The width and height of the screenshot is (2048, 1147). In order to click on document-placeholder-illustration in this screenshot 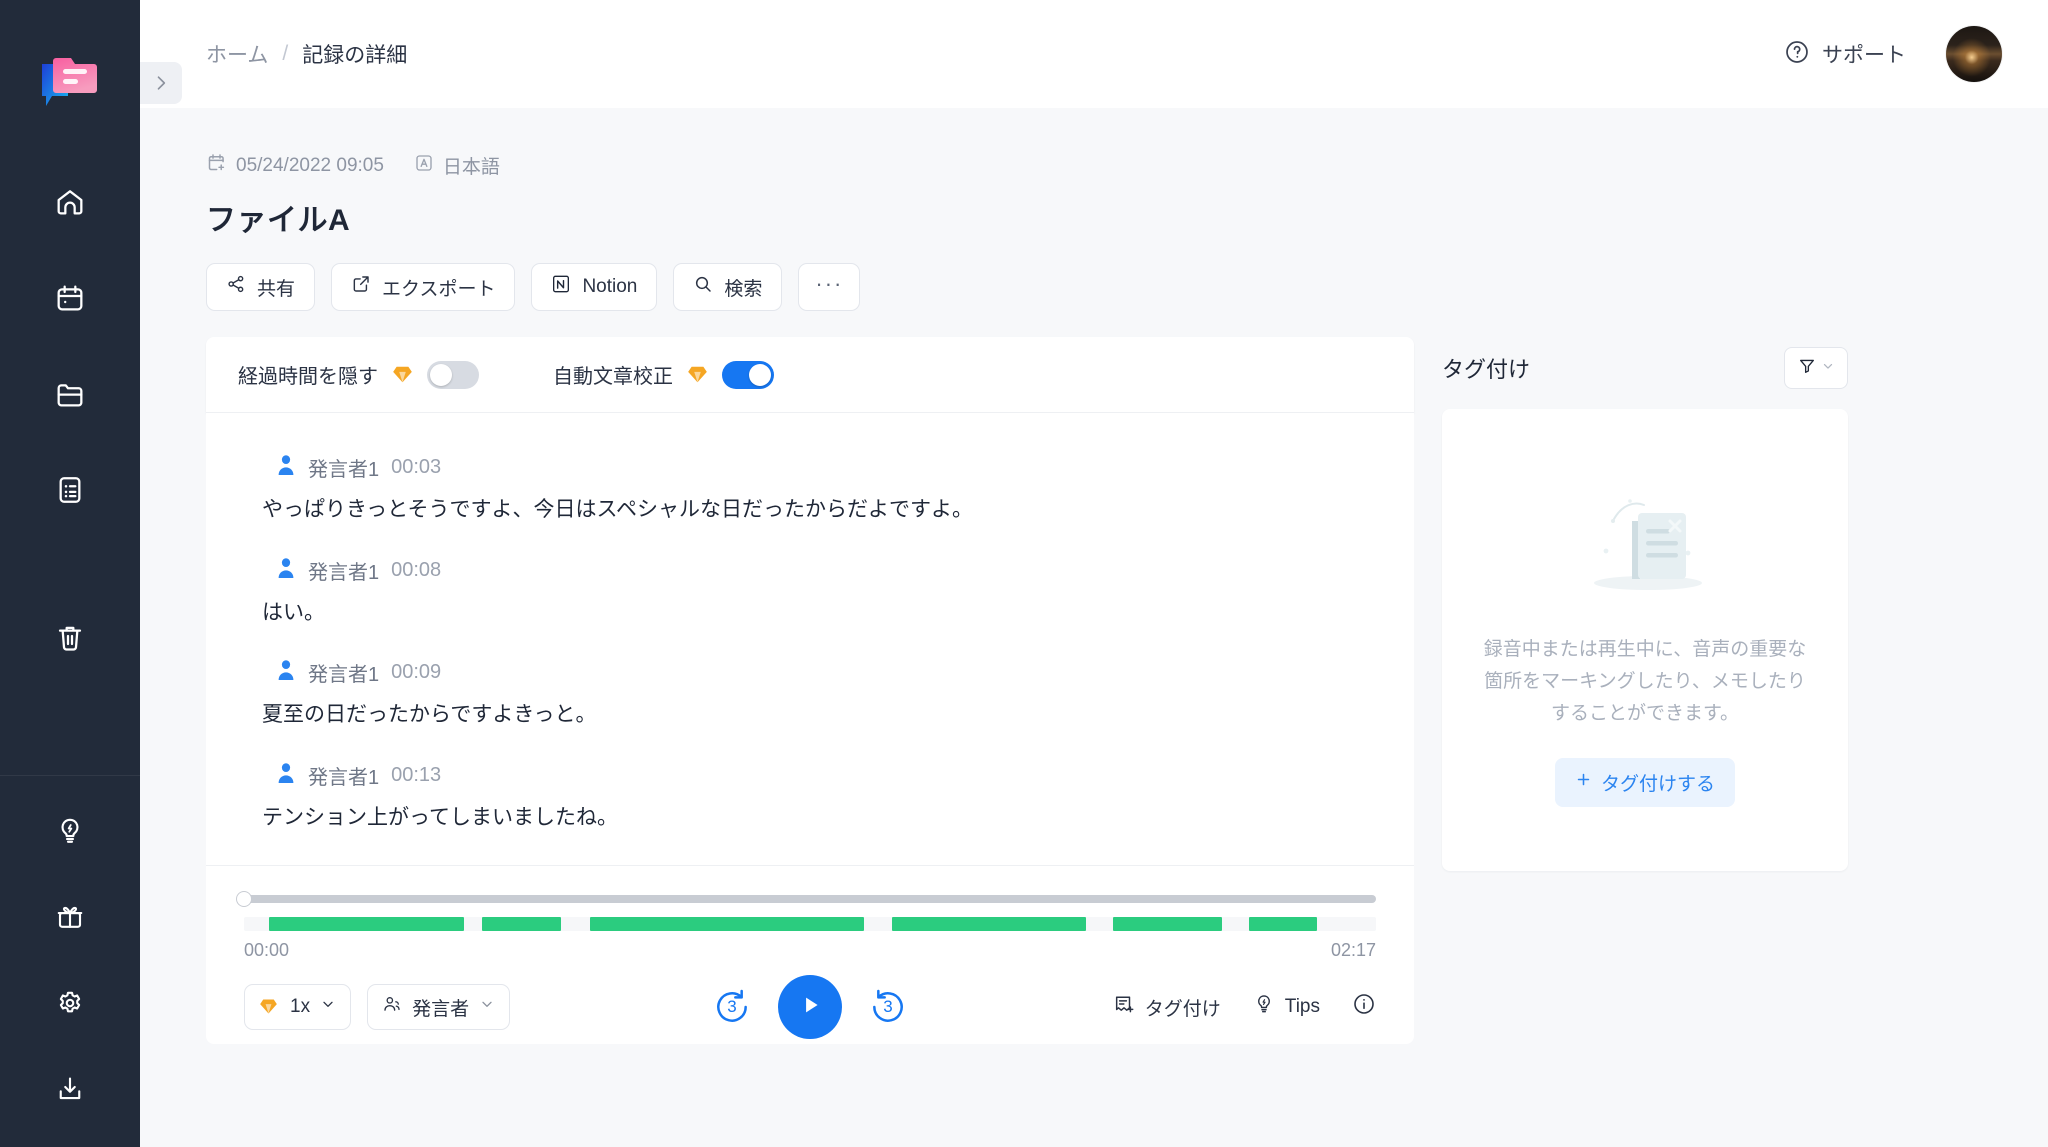, I will do `click(1645, 539)`.